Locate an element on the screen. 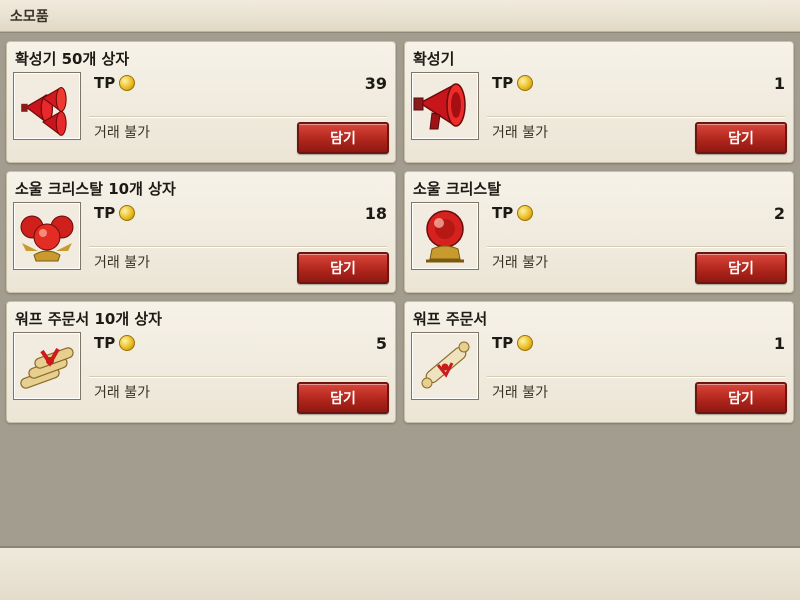 Image resolution: width=800 pixels, height=600 pixels. item-card: 워프 주문서 TP 1 거래 불가 담기 is located at coordinates (599, 362).